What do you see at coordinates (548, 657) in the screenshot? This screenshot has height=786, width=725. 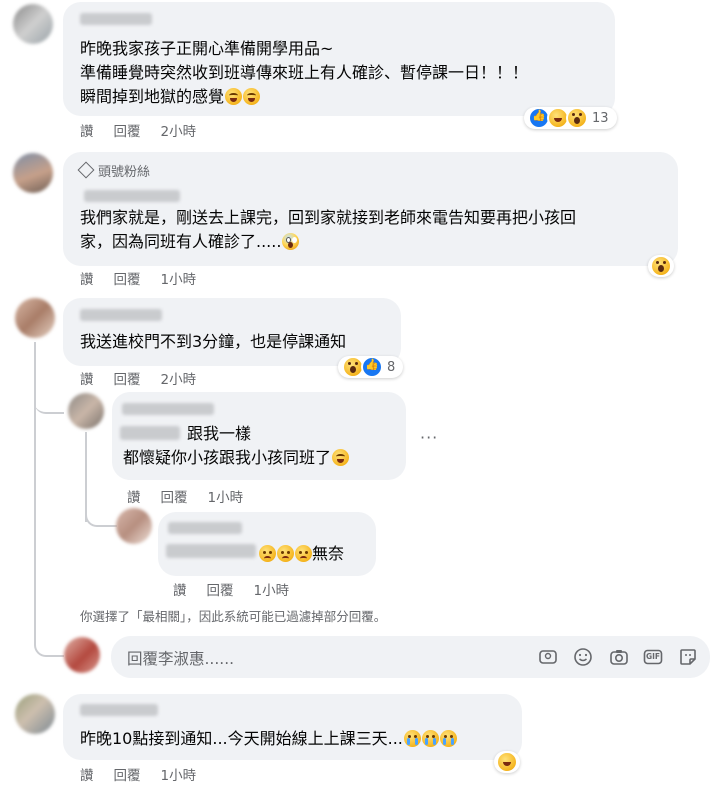 I see `avatar-sticker-icon` at bounding box center [548, 657].